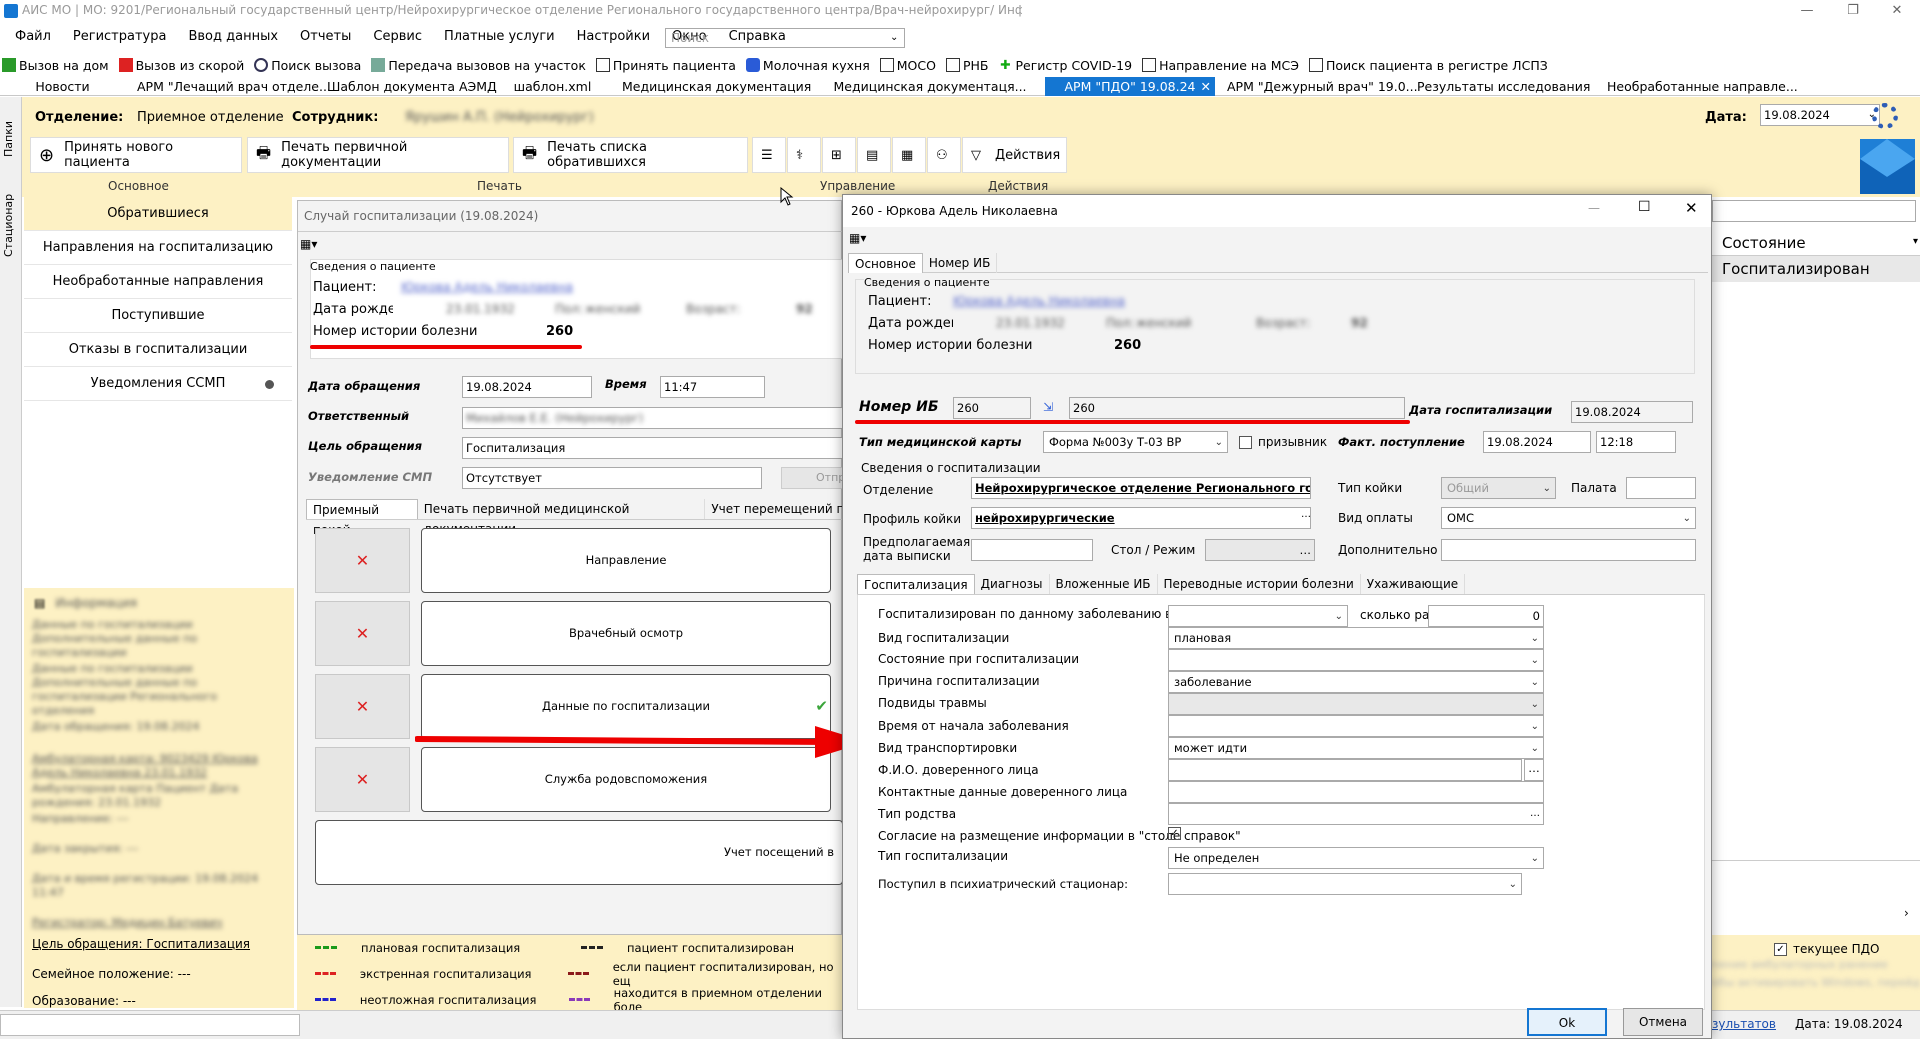  Describe the element at coordinates (885, 262) in the screenshot. I see `tab-main: Основное` at that location.